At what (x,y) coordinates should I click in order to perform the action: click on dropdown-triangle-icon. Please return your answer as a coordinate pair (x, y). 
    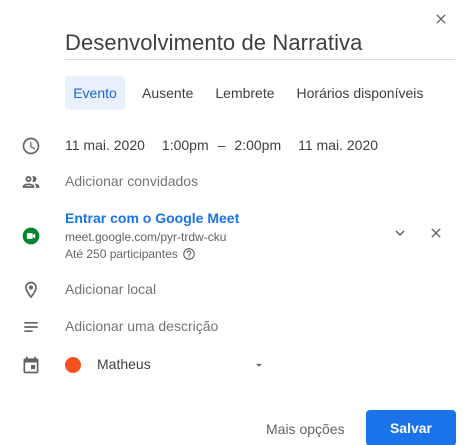
    Looking at the image, I should click on (259, 365).